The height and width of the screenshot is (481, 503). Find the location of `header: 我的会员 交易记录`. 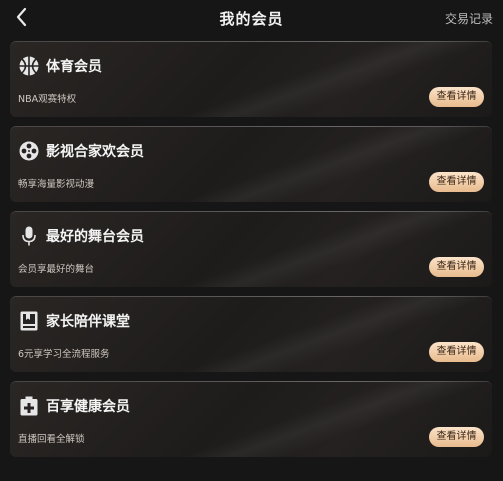

header: 我的会员 交易记录 is located at coordinates (251, 17).